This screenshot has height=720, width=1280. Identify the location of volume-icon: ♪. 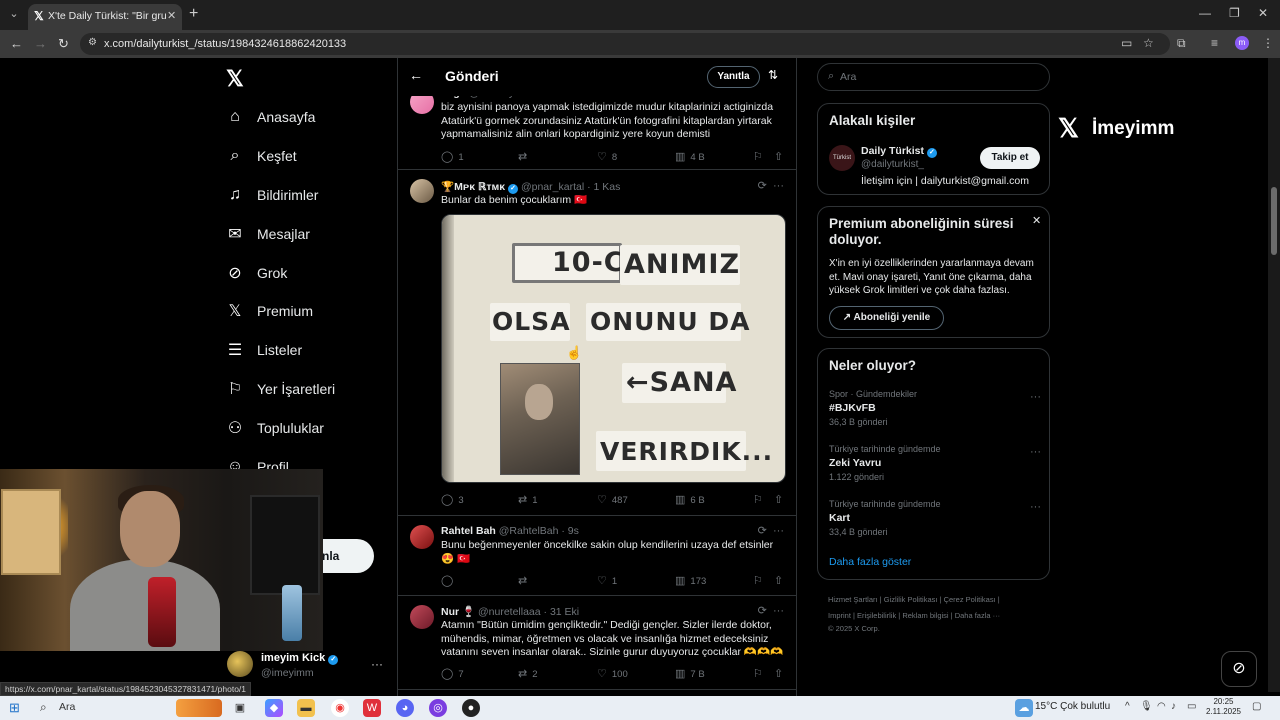
(1173, 706).